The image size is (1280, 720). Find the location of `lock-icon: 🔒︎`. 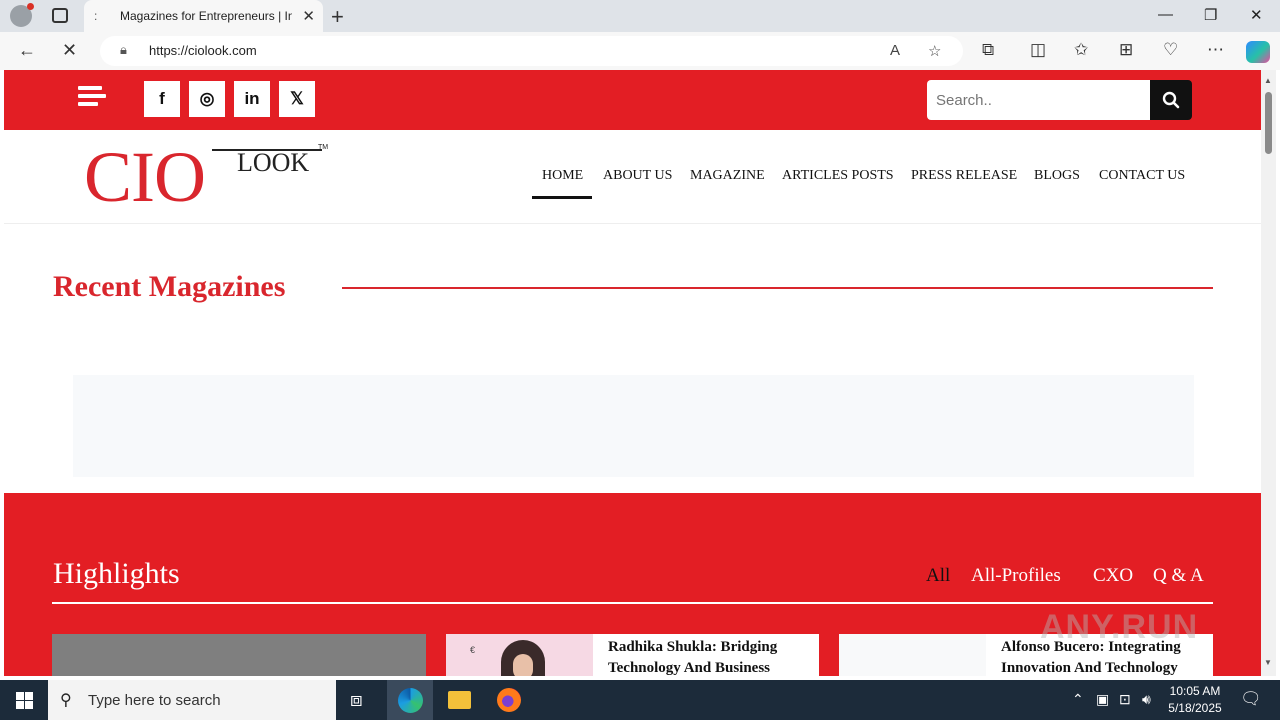

lock-icon: 🔒︎ is located at coordinates (123, 50).